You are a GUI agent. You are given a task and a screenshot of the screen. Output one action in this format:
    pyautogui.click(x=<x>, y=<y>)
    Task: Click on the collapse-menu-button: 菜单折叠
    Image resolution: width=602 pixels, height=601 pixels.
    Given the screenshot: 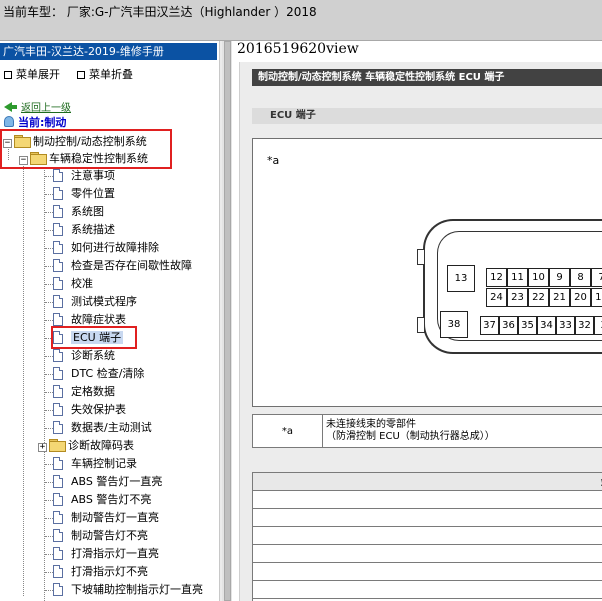 What is the action you would take?
    pyautogui.click(x=105, y=74)
    